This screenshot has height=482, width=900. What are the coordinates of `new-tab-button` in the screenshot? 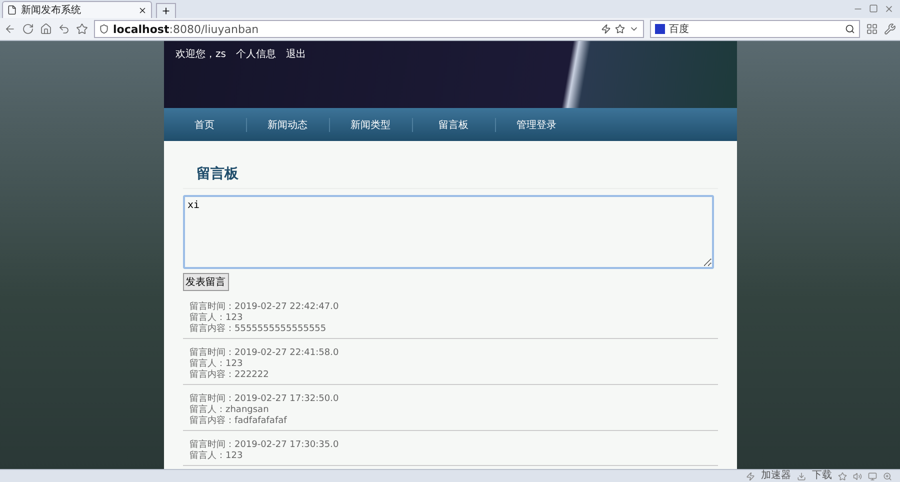 It's located at (166, 10).